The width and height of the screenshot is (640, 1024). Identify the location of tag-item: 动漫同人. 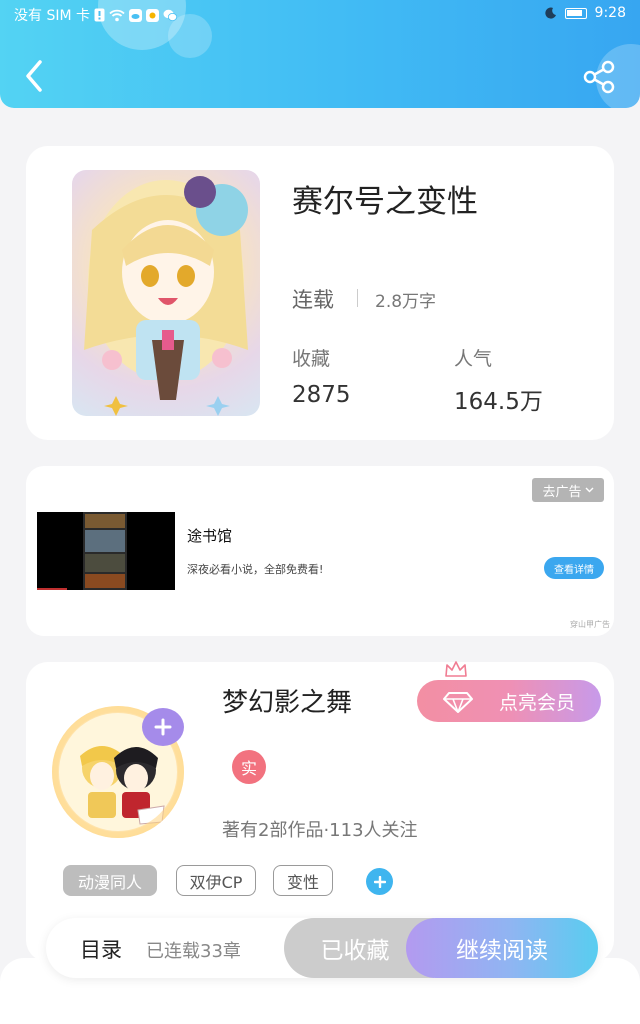
(110, 880).